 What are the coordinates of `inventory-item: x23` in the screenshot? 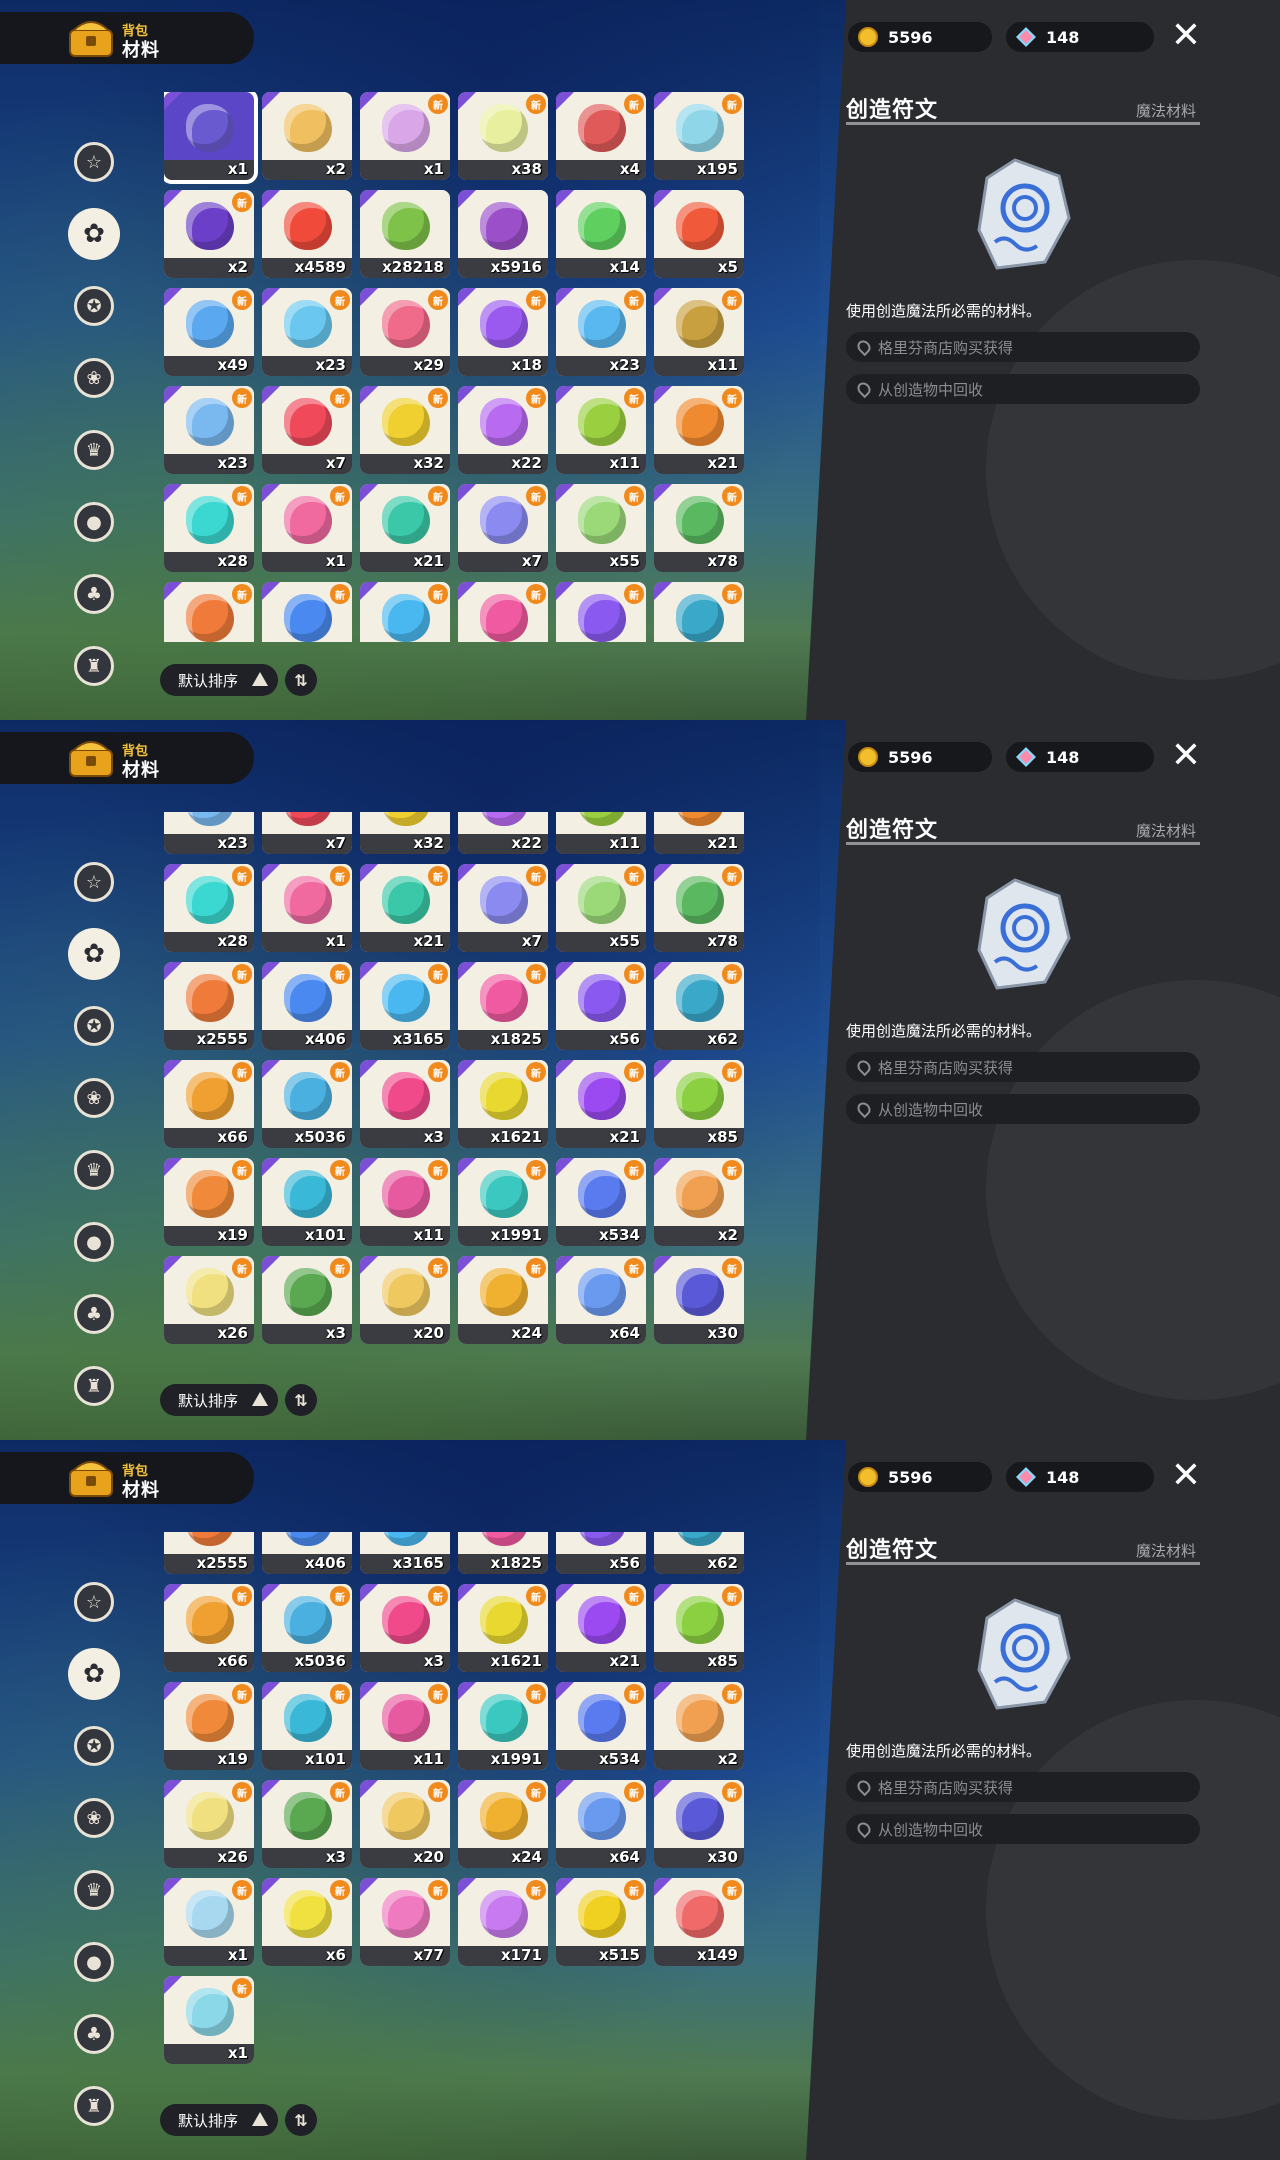 It's located at (209, 833).